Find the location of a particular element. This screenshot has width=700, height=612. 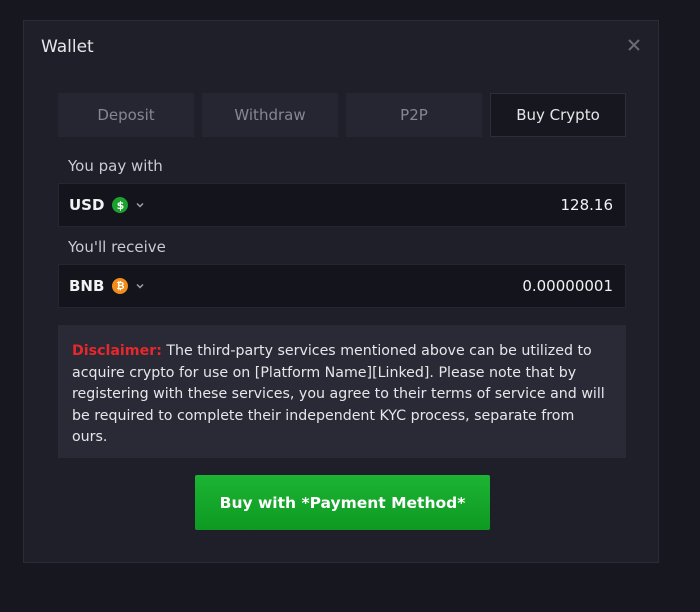

receive-currency-select: BNB ₿ is located at coordinates (102, 286).